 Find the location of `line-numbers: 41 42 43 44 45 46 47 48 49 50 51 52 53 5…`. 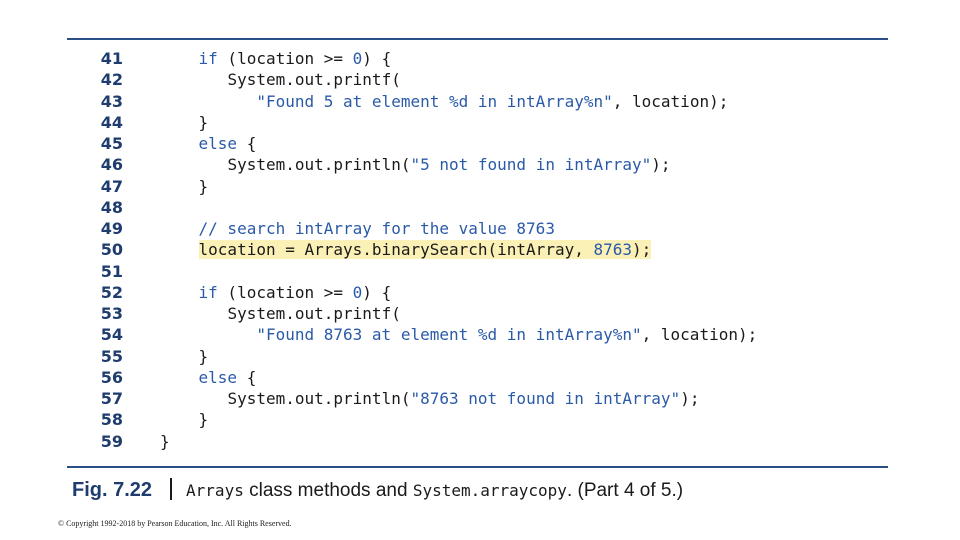

line-numbers: 41 42 43 44 45 46 47 48 49 50 51 52 53 5… is located at coordinates (102, 250).